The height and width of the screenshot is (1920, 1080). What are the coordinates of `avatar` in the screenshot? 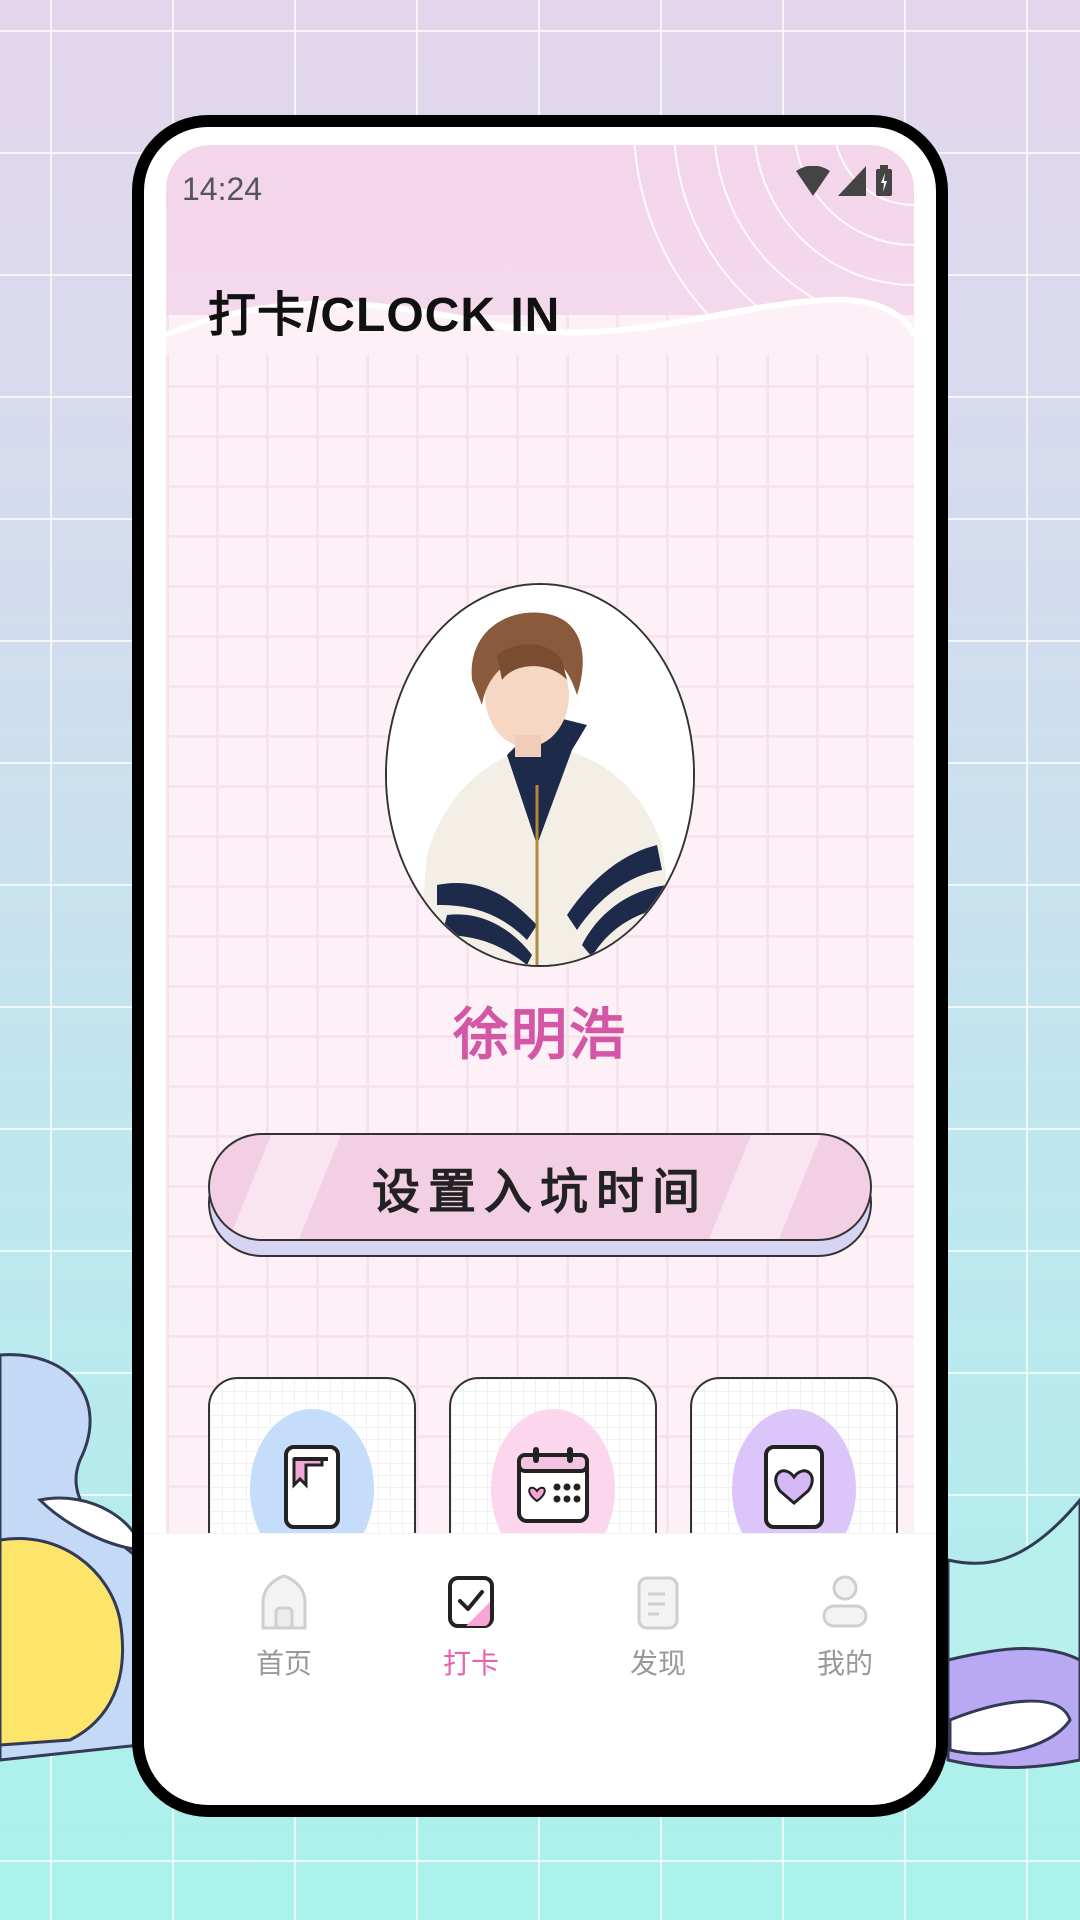 It's located at (540, 775).